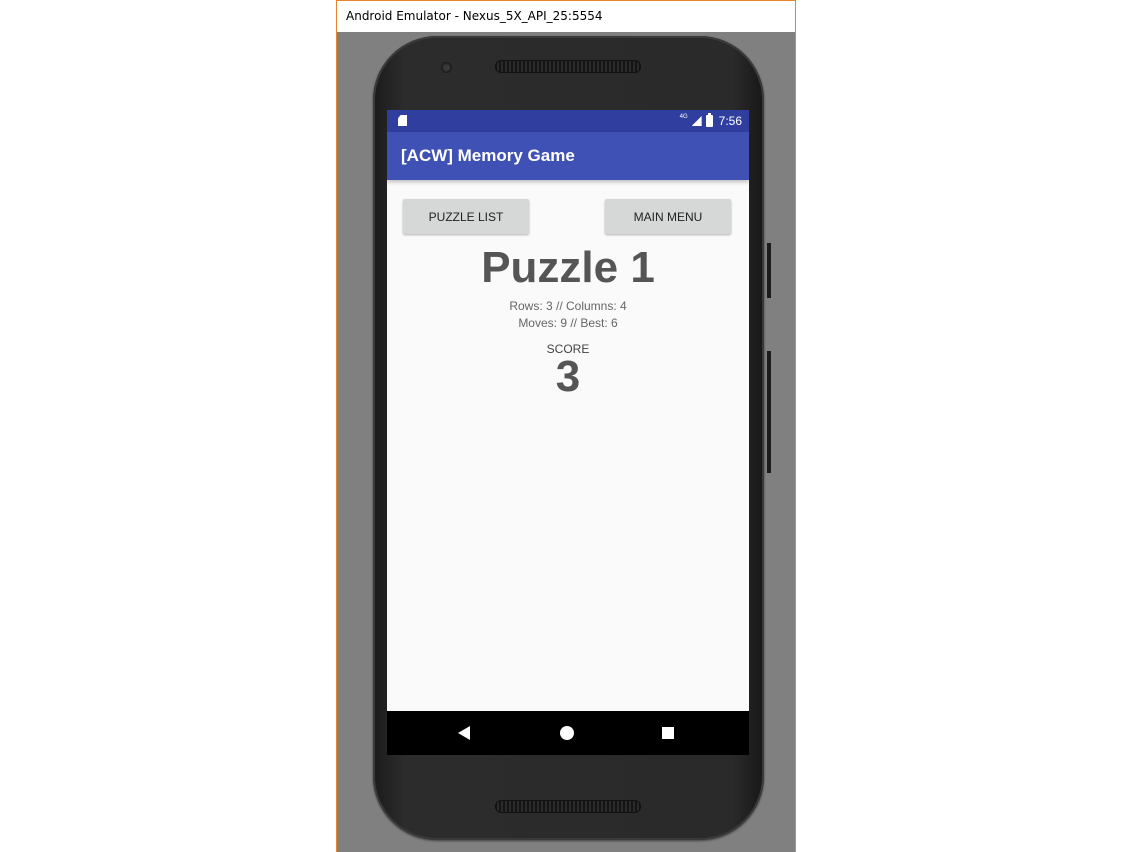  What do you see at coordinates (769, 412) in the screenshot?
I see `volume-button` at bounding box center [769, 412].